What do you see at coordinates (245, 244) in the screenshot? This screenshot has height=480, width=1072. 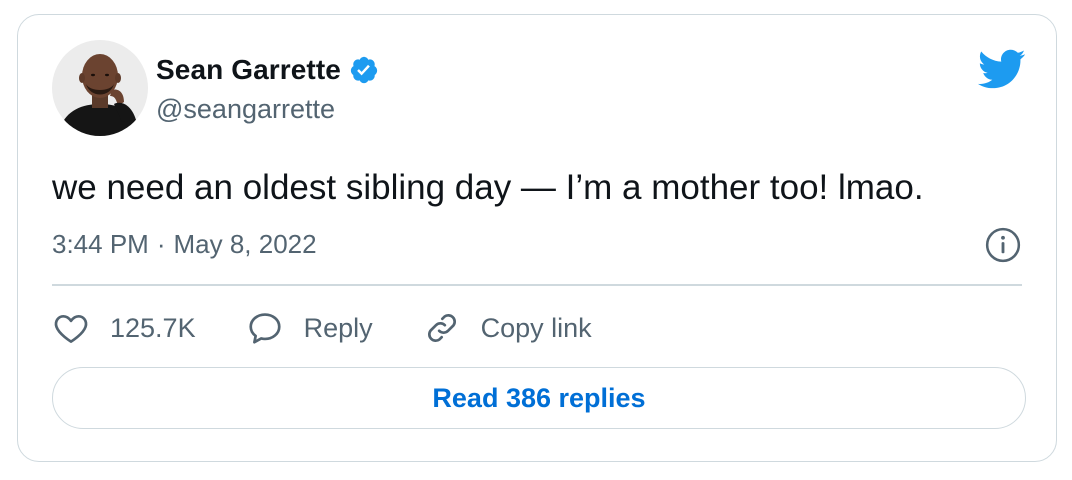 I see `tweet-date: May 8, 2022` at bounding box center [245, 244].